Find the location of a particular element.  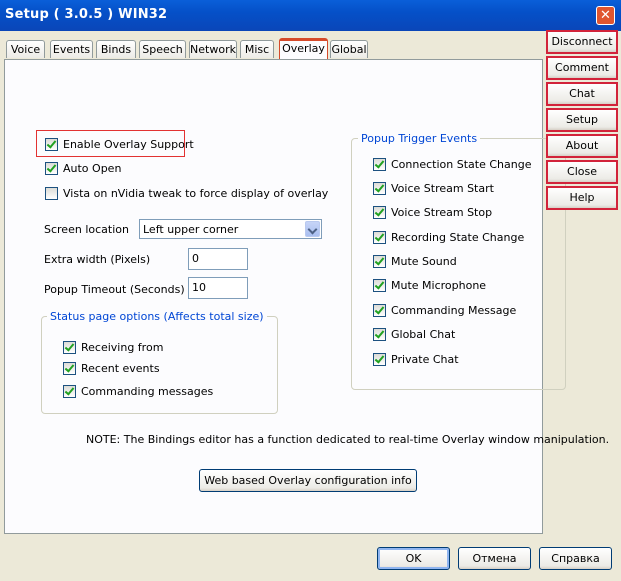

auto-open-checkbox: Auto Open is located at coordinates (83, 168).